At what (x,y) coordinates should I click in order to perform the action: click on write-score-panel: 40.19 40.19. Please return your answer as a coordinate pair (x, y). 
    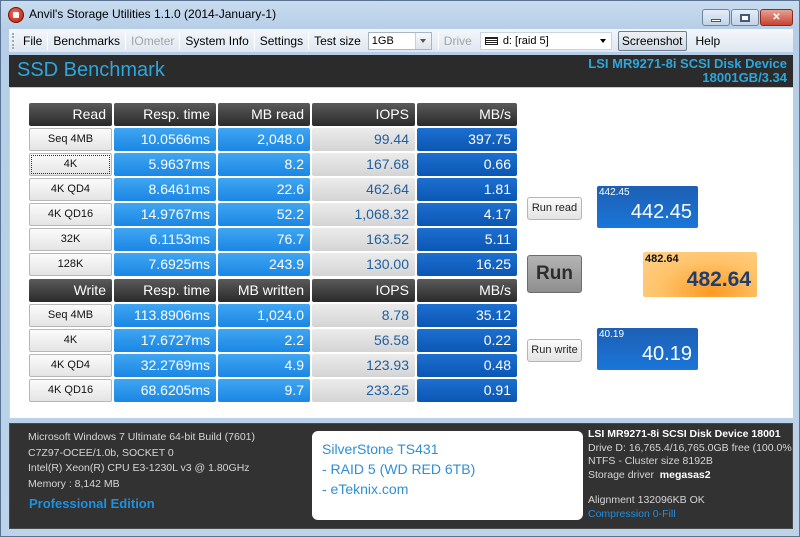
    Looking at the image, I should click on (647, 349).